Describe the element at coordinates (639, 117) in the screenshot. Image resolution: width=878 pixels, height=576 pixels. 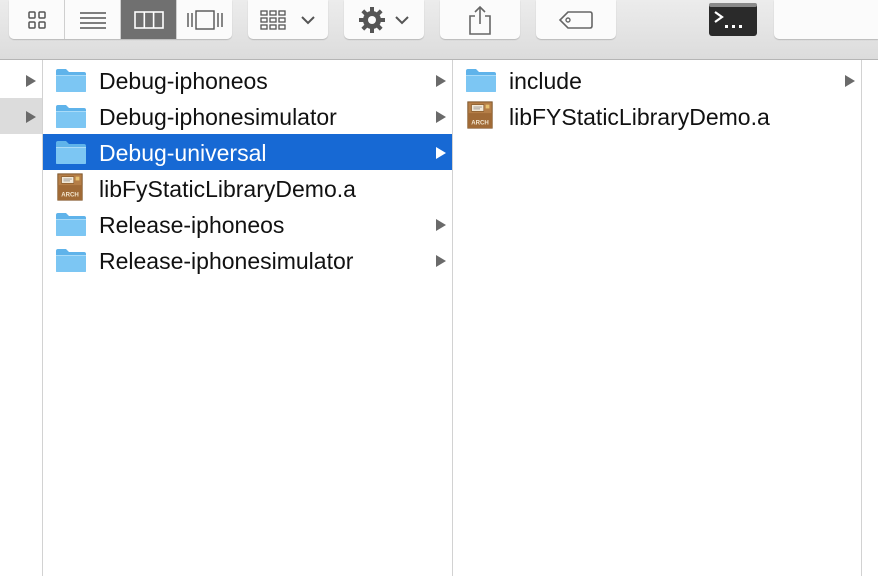
I see `list-item-label: libFYStaticLibraryDemo.a` at that location.